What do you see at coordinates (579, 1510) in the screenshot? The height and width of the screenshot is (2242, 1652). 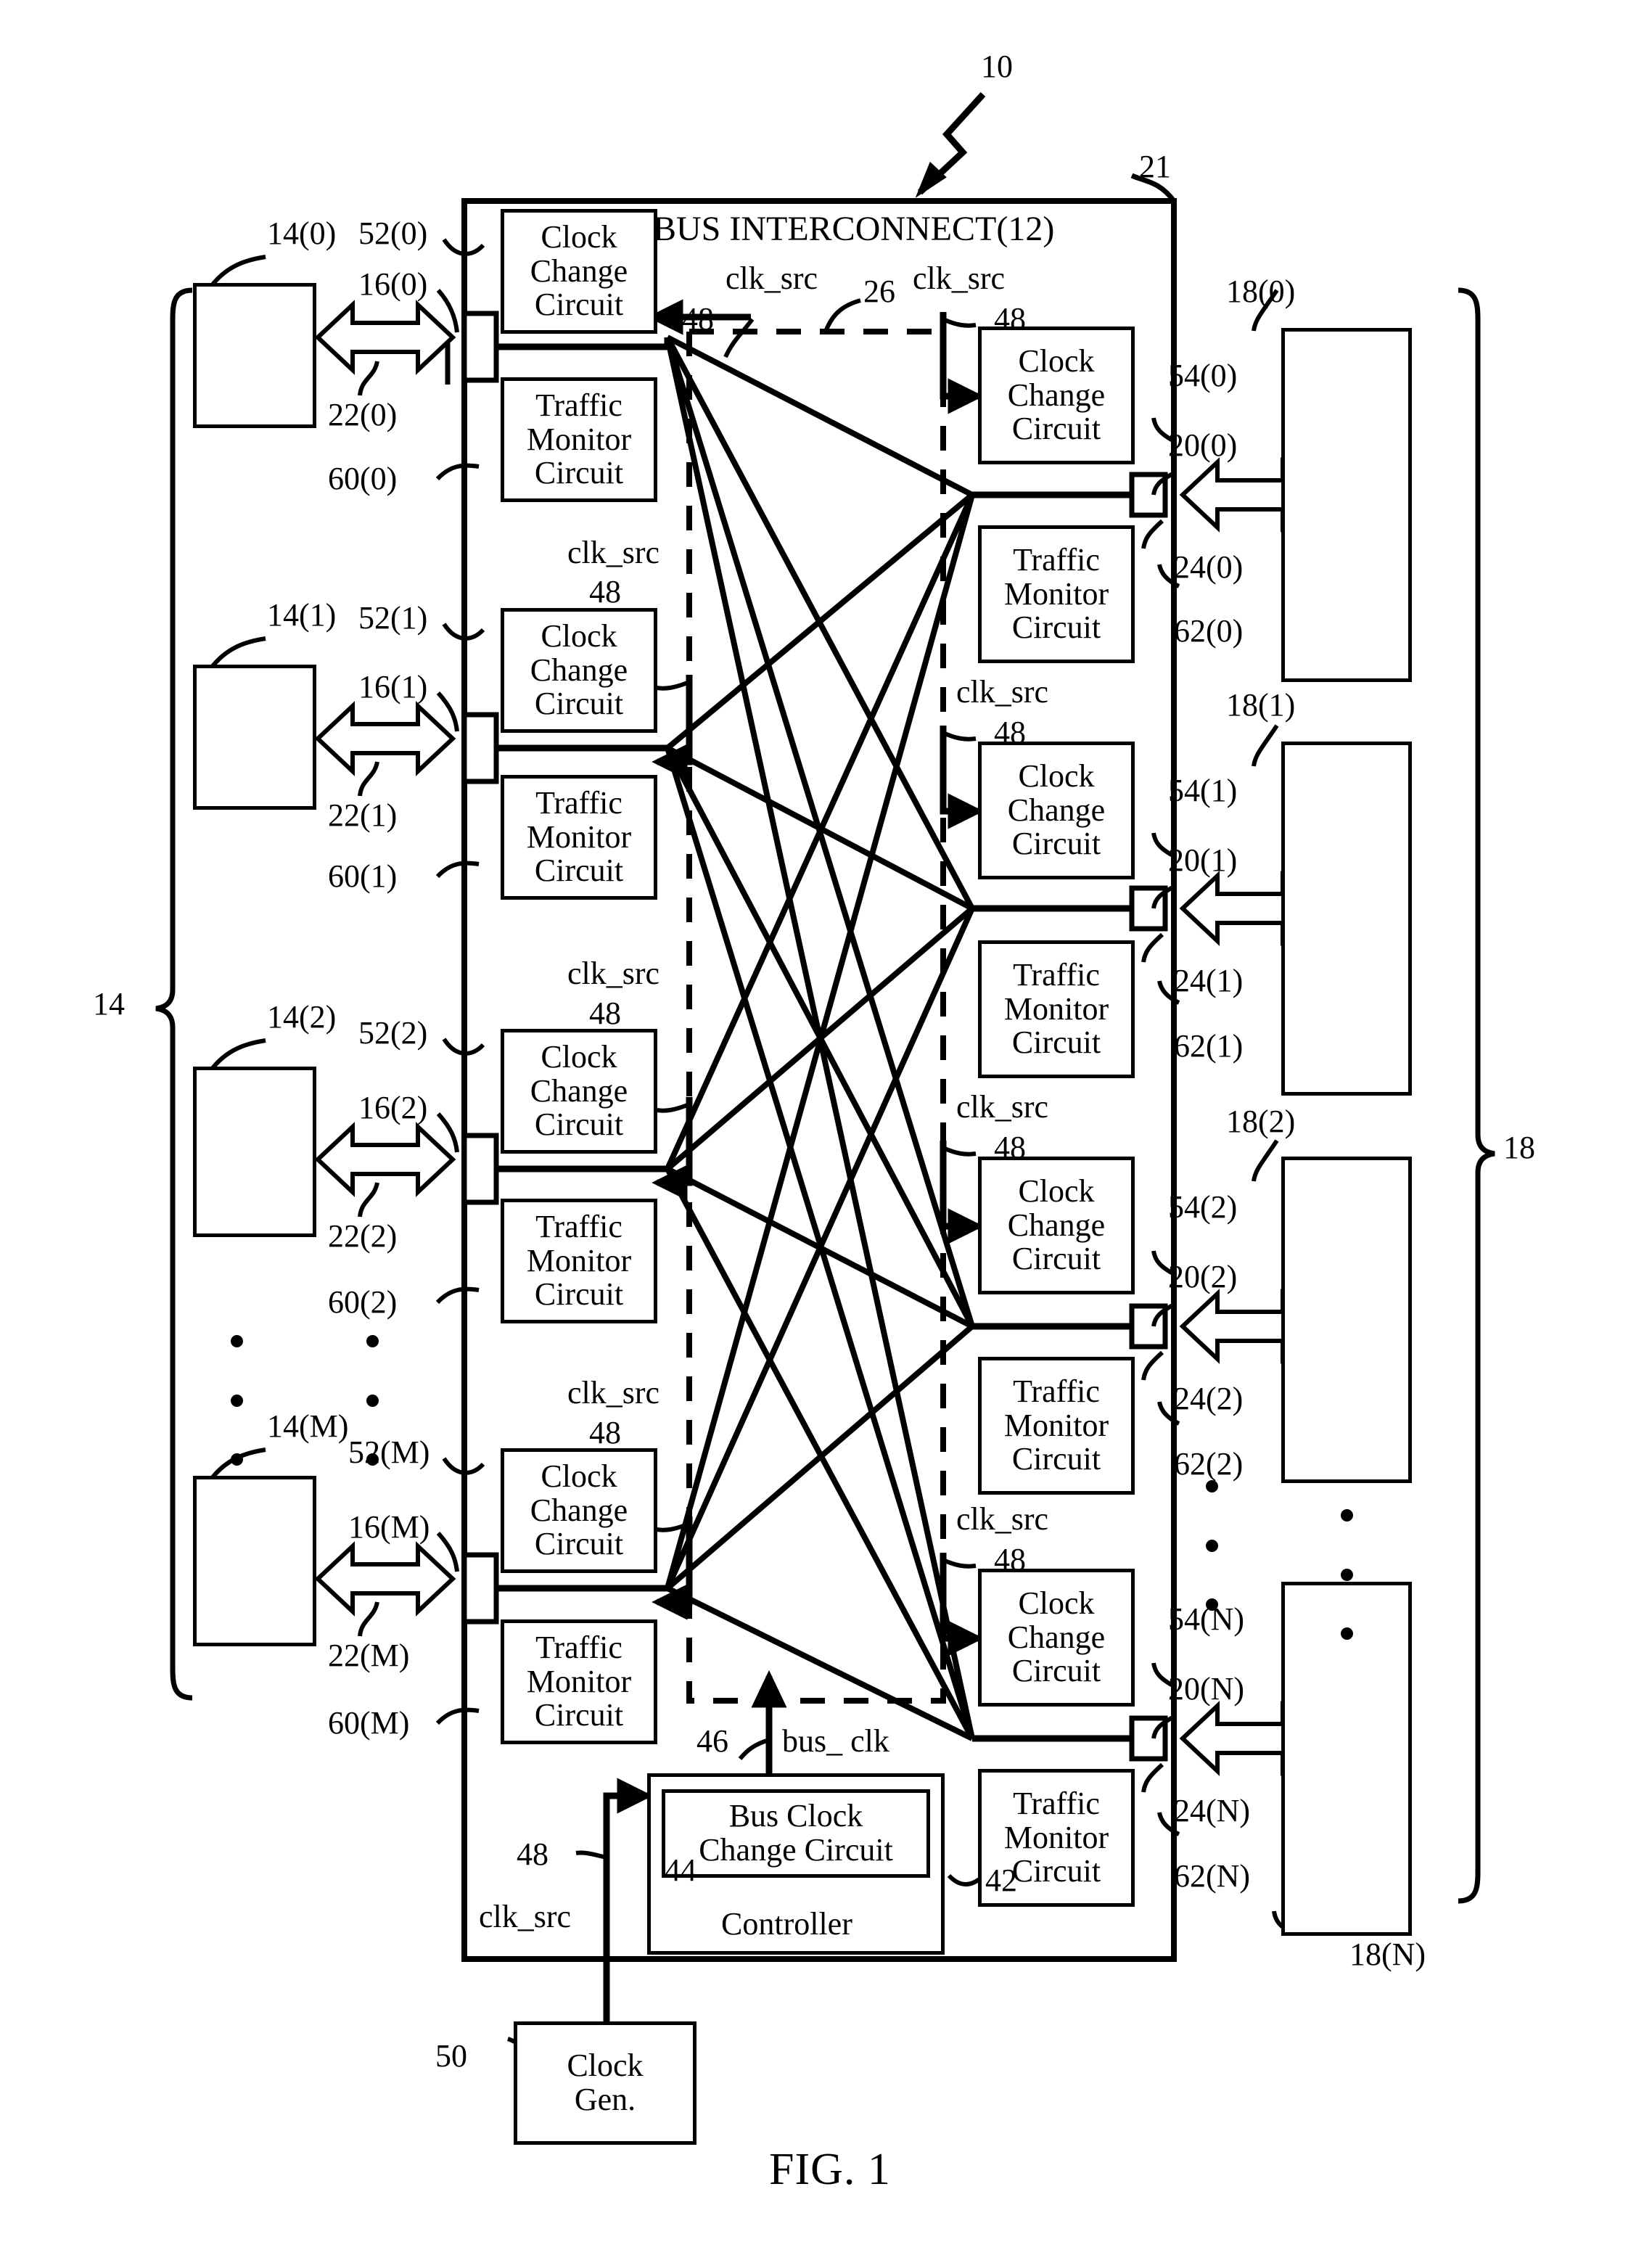 I see `clock-change-circuit-master-M: Clock Change Circuit` at bounding box center [579, 1510].